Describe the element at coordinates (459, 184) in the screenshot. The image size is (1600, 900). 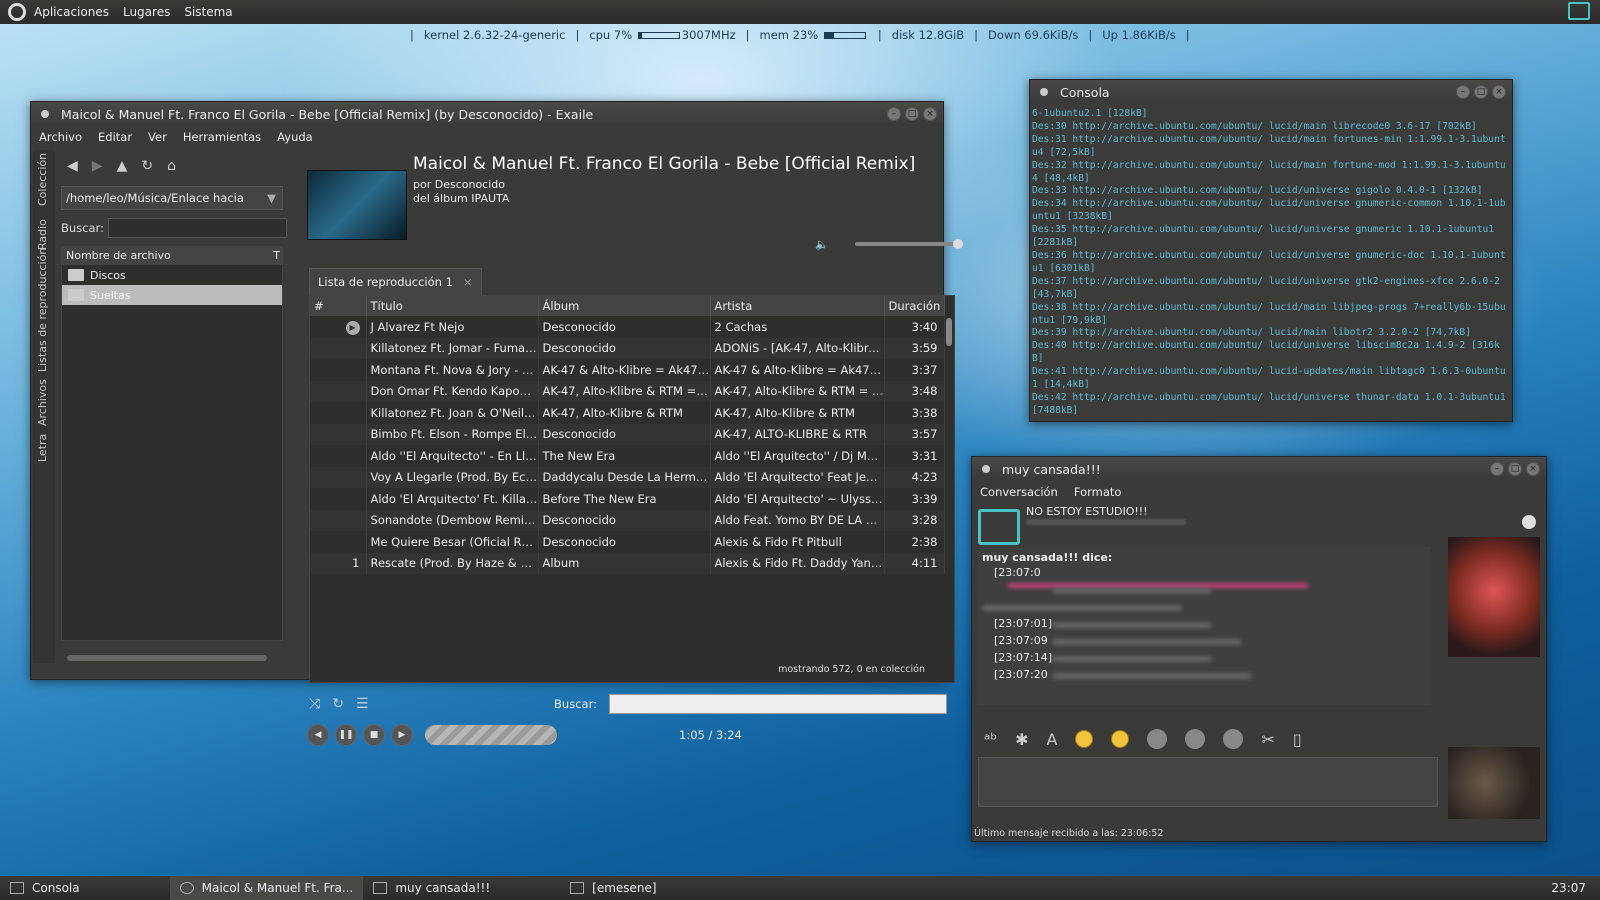
I see `now-playing-artist: por Desconocido` at that location.